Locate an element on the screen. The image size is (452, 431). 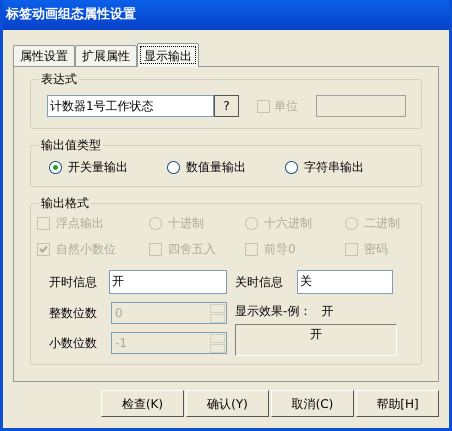
help-button: ? is located at coordinates (226, 106).